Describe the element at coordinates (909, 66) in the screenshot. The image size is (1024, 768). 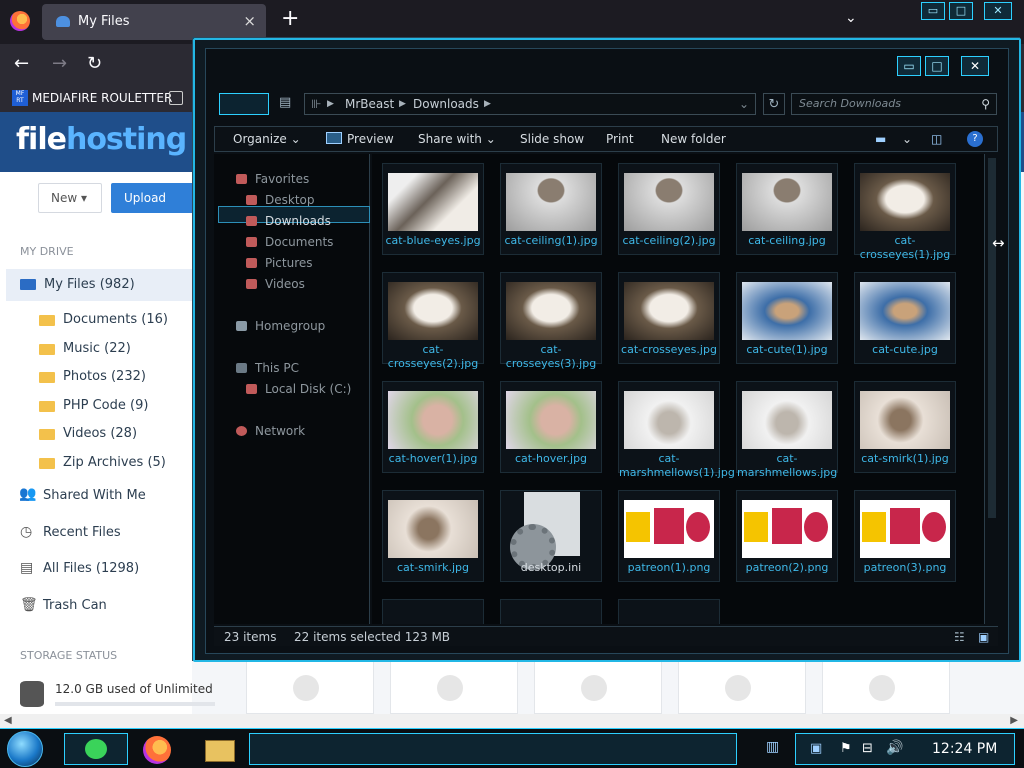
I see `minimize-icon: ▭` at that location.